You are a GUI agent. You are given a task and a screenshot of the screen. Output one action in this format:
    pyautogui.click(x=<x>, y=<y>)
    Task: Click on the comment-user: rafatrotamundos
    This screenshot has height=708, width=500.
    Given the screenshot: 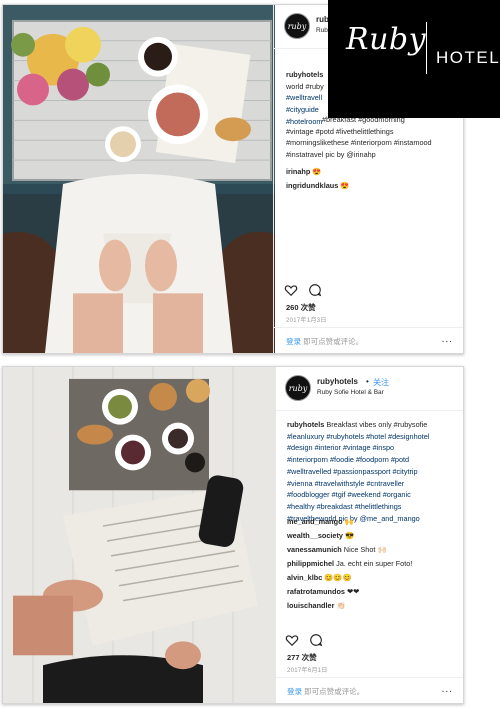 What is the action you would take?
    pyautogui.click(x=316, y=591)
    